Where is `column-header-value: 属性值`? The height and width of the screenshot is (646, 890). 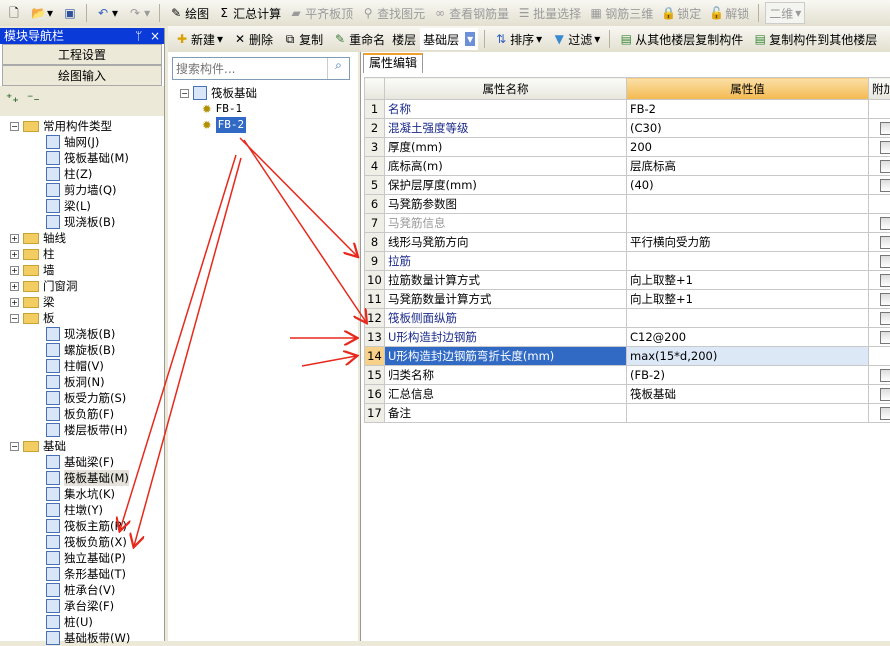 column-header-value: 属性值 is located at coordinates (748, 89).